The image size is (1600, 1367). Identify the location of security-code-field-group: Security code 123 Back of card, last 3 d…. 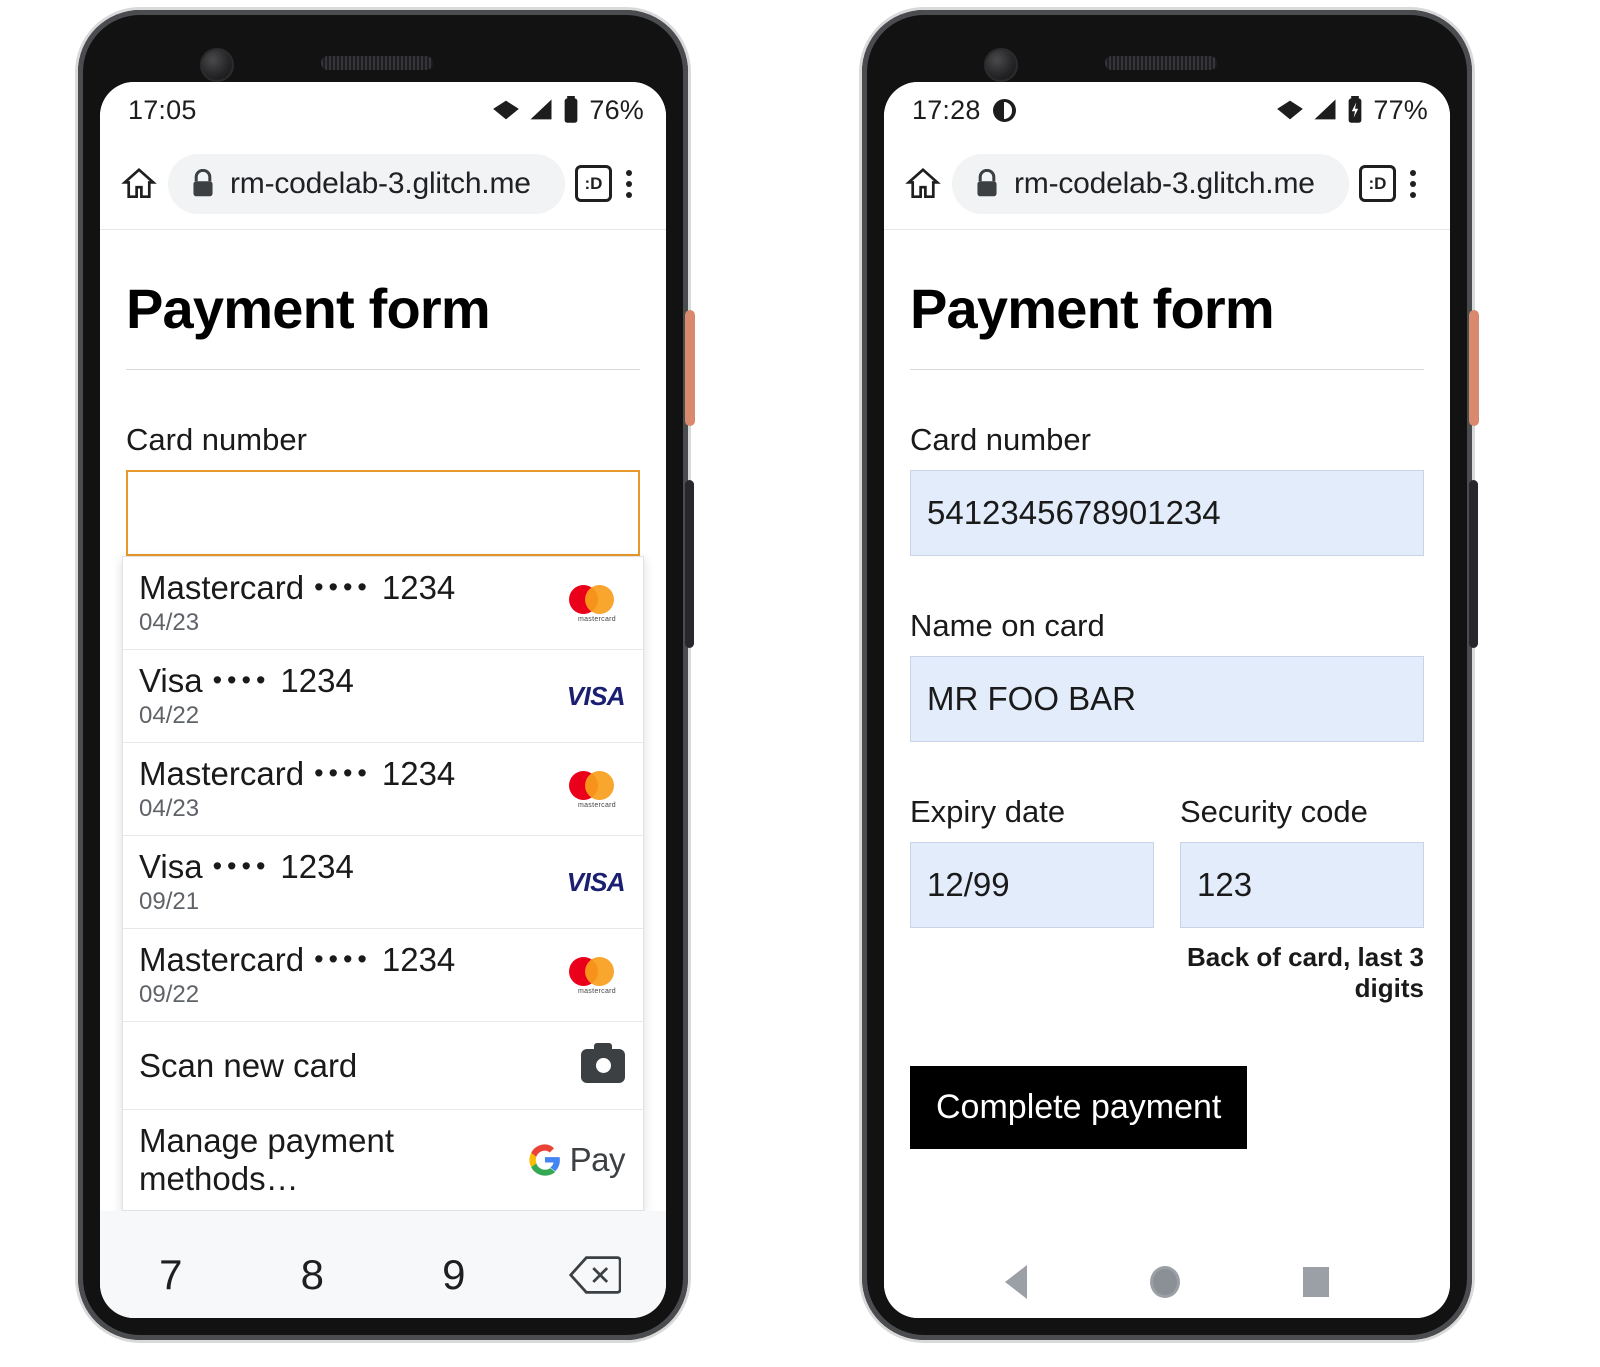
(1302, 899).